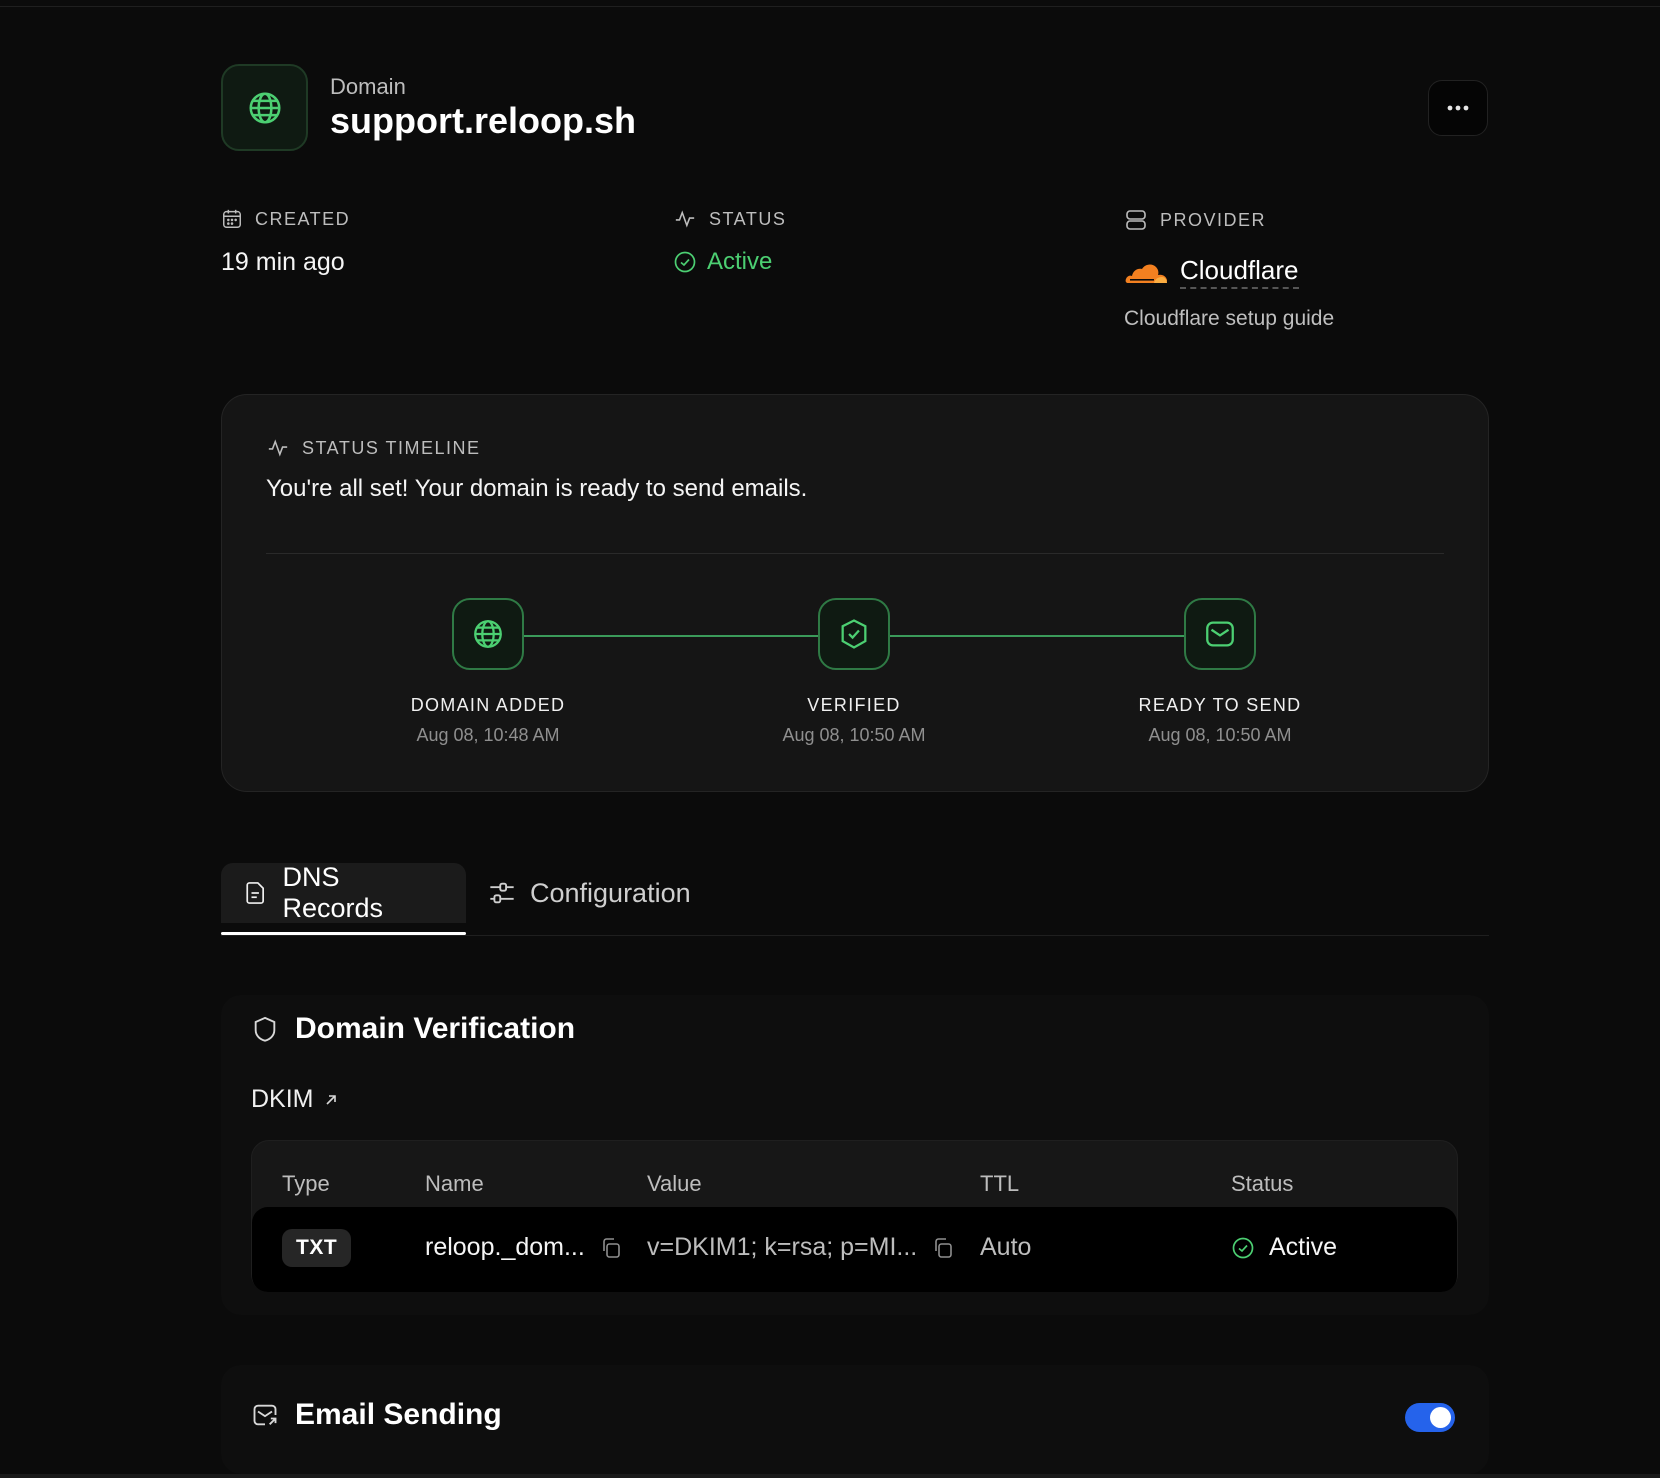 The width and height of the screenshot is (1660, 1478). I want to click on timeline-divider, so click(855, 553).